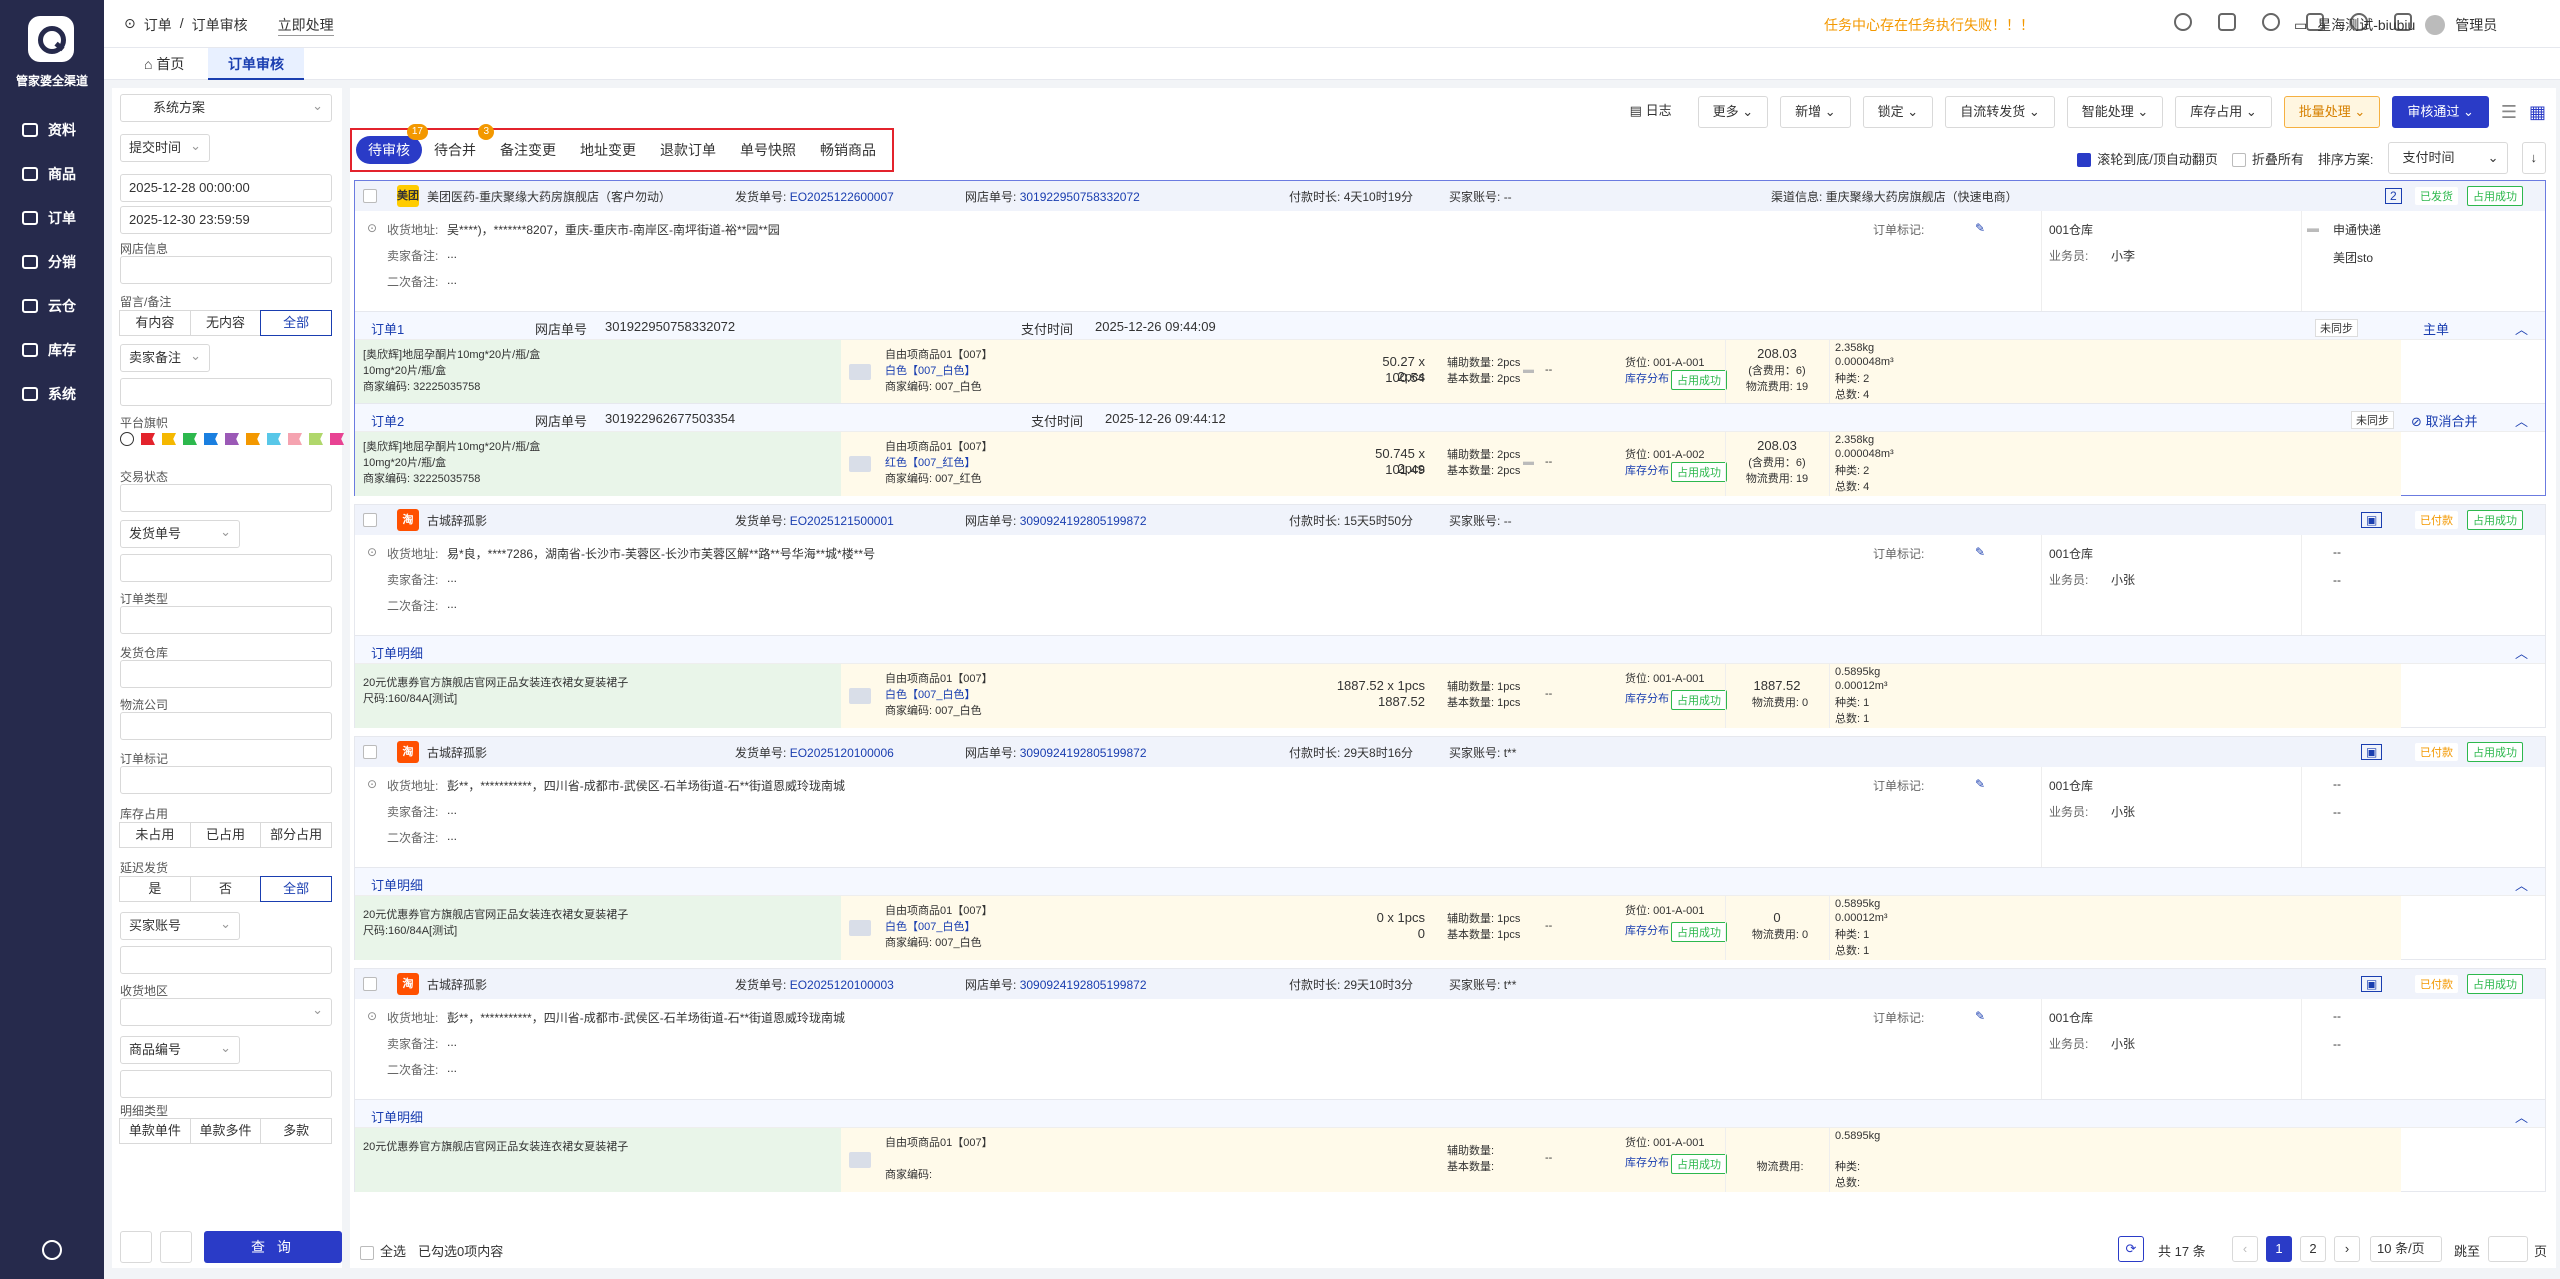  I want to click on tab-bestseller: 畅销商品, so click(848, 150).